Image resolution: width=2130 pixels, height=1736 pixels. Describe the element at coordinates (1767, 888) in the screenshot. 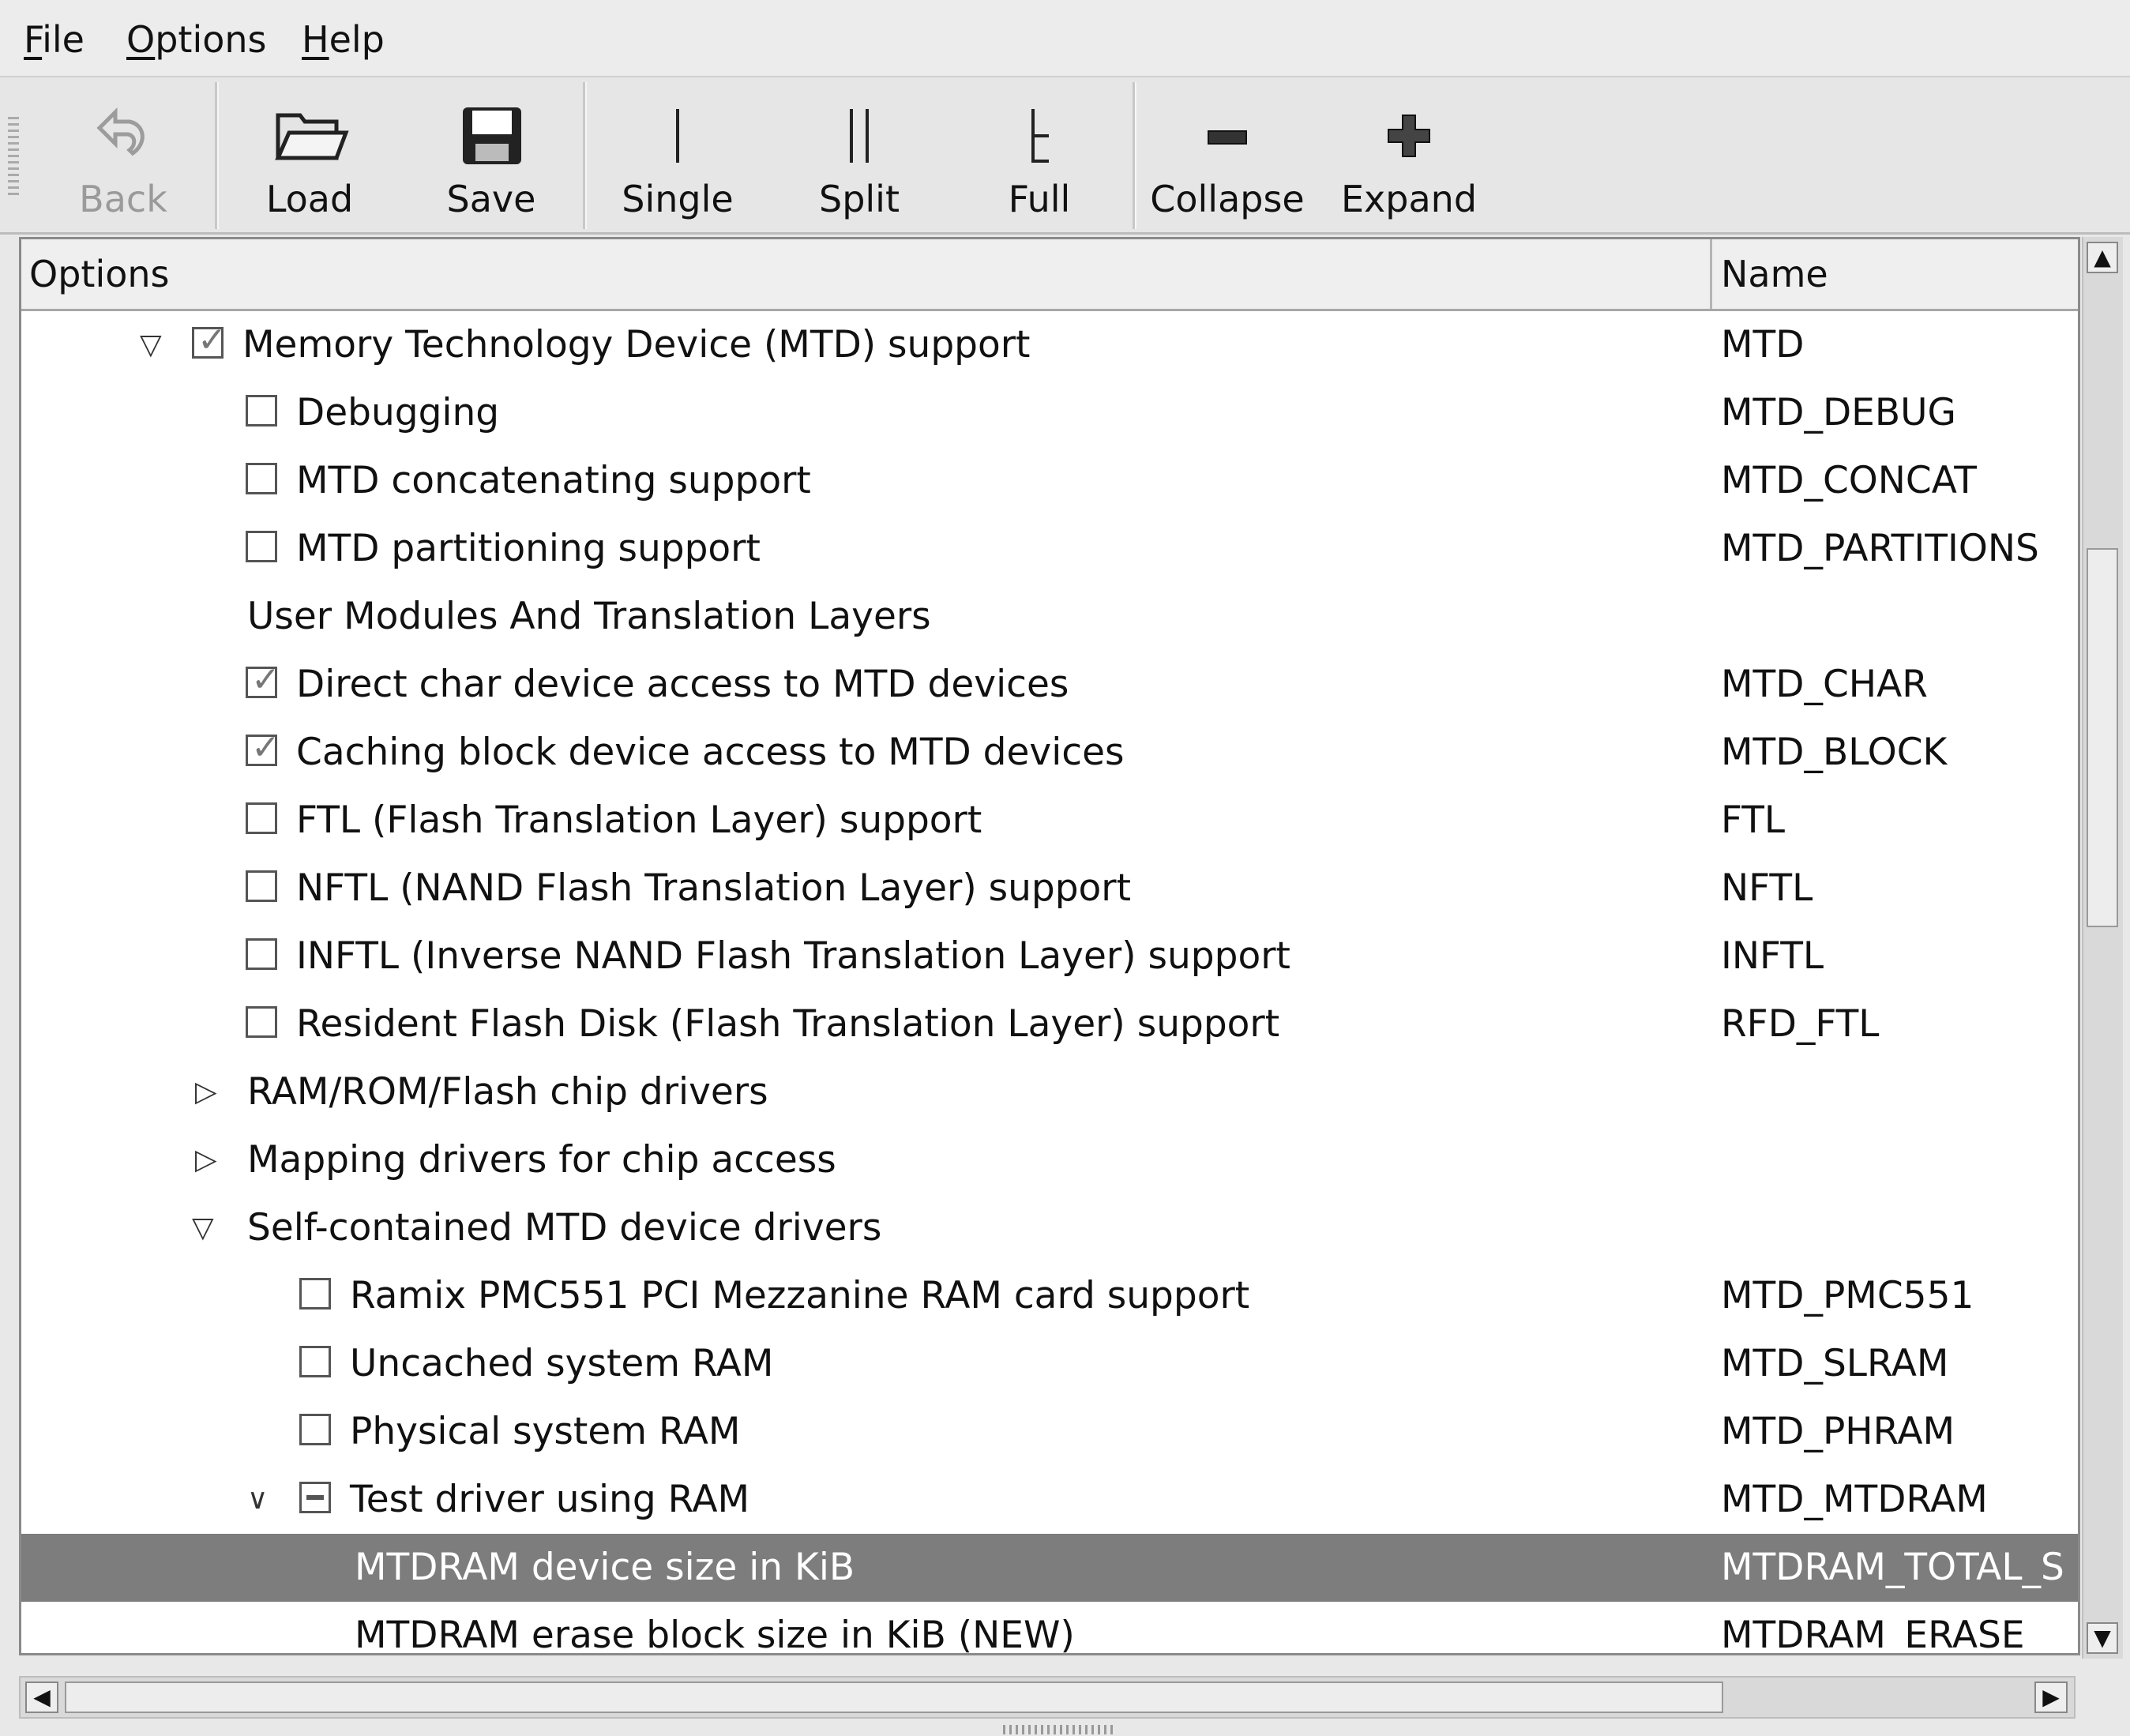

I see `option-symbol: NFTL` at that location.